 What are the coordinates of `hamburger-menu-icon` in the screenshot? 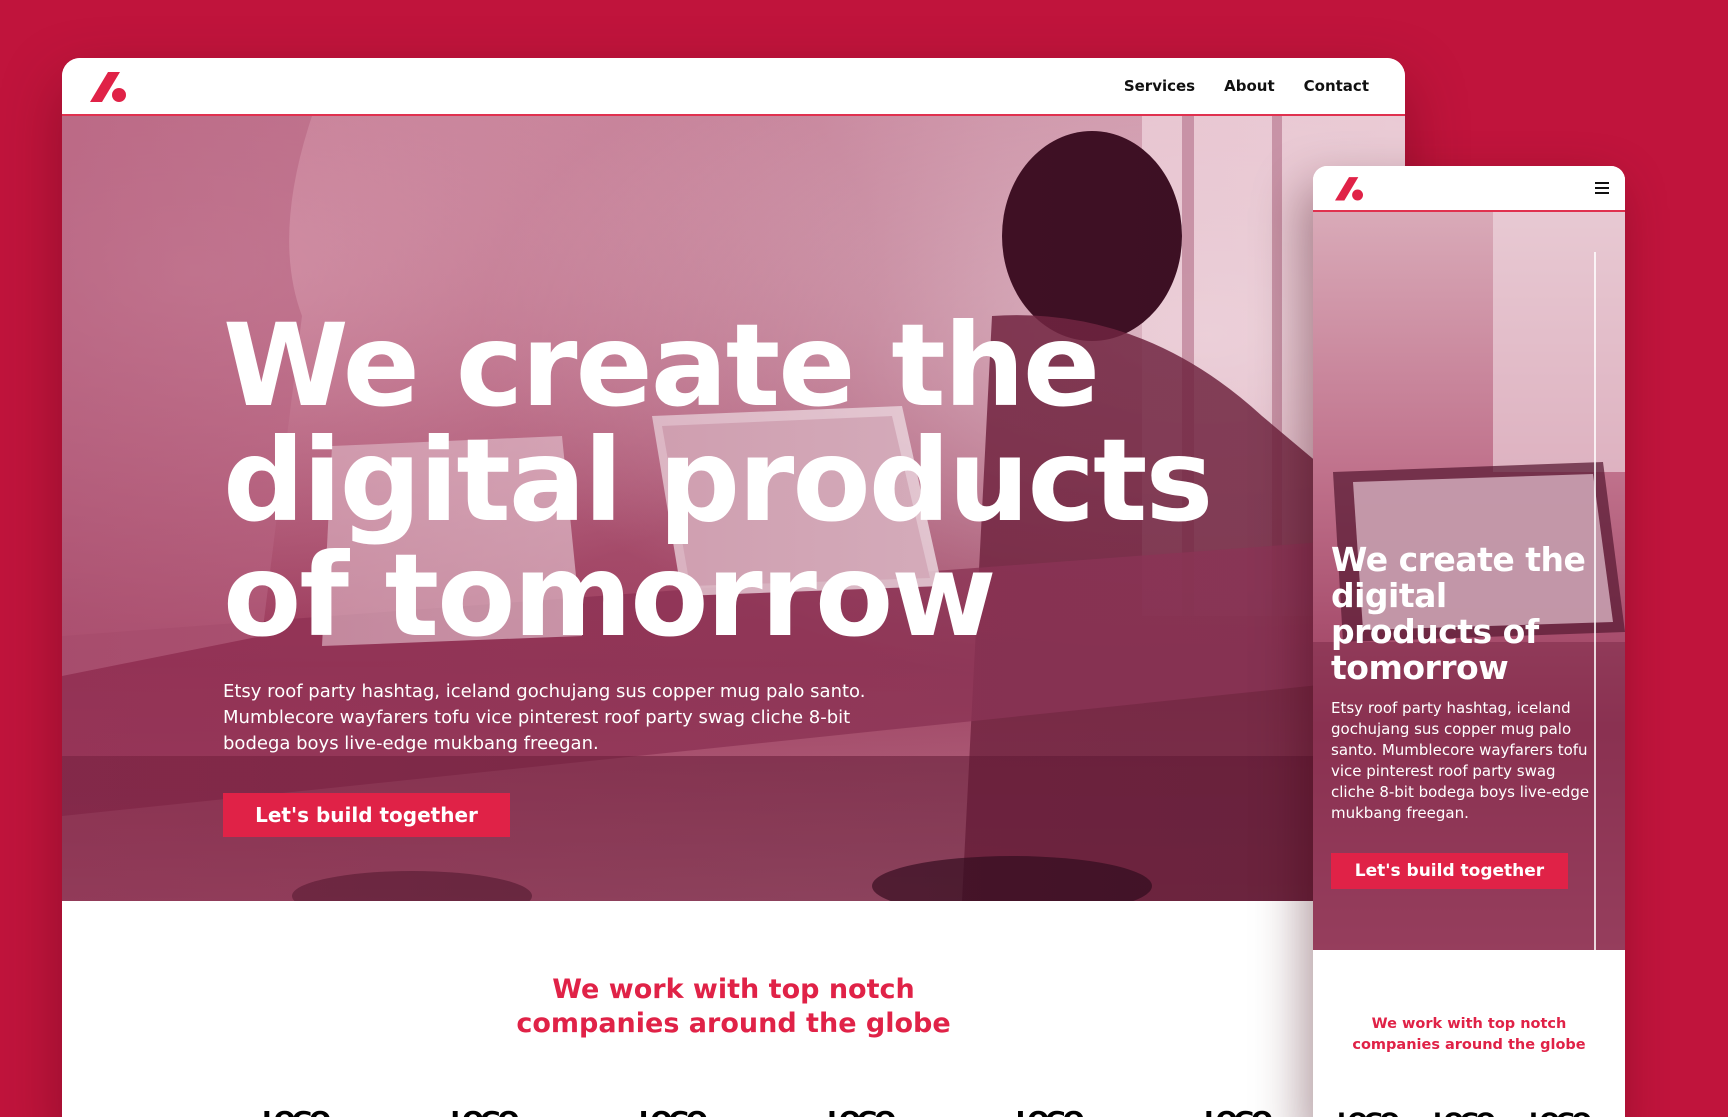 It's located at (1602, 188).